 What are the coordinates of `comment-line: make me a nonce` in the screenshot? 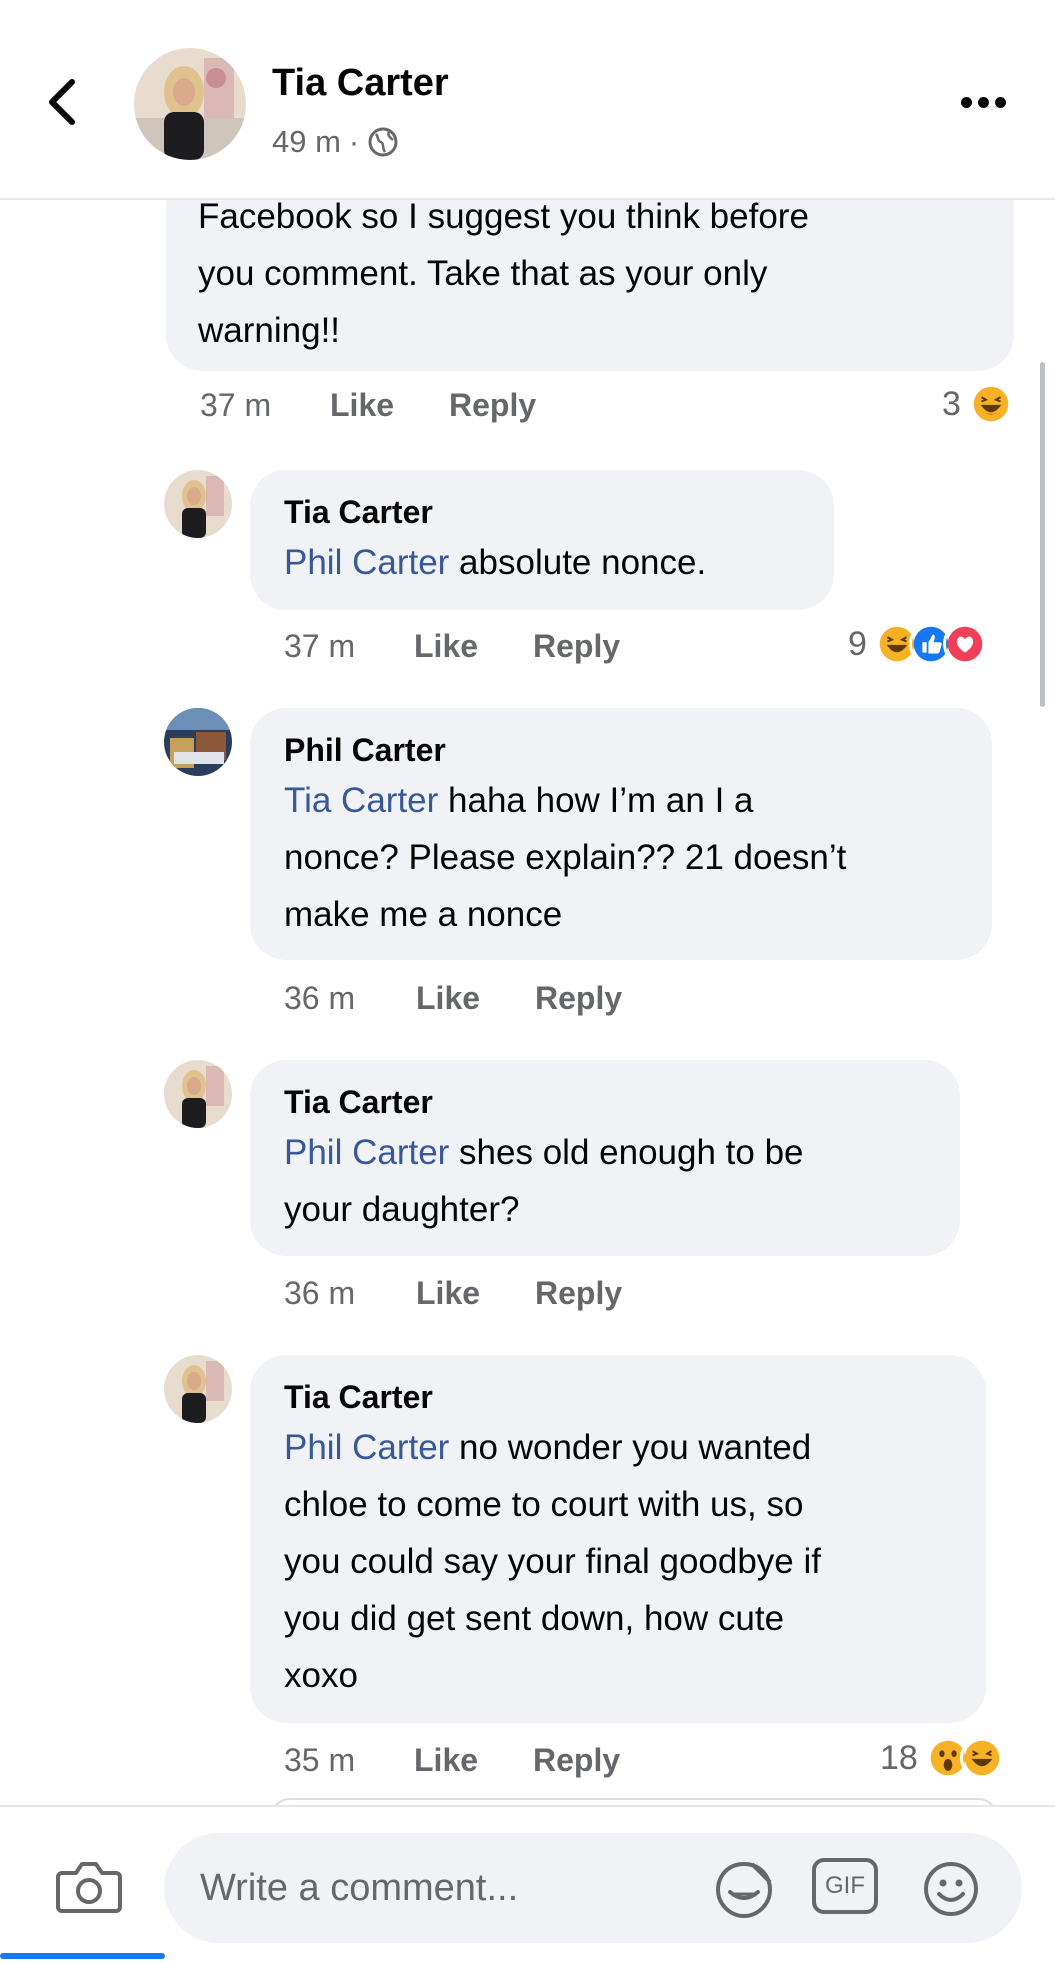 It's located at (423, 914).